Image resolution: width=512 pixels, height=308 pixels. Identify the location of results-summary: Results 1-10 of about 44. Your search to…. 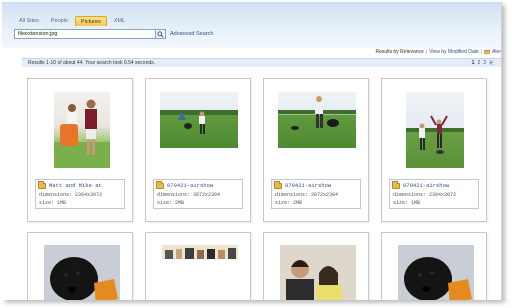
(92, 63).